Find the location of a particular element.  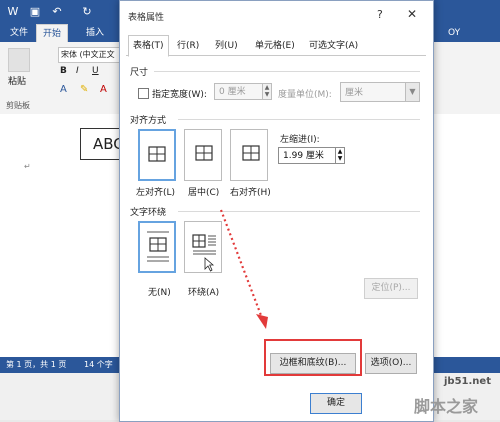

highlight-box is located at coordinates (313, 357).